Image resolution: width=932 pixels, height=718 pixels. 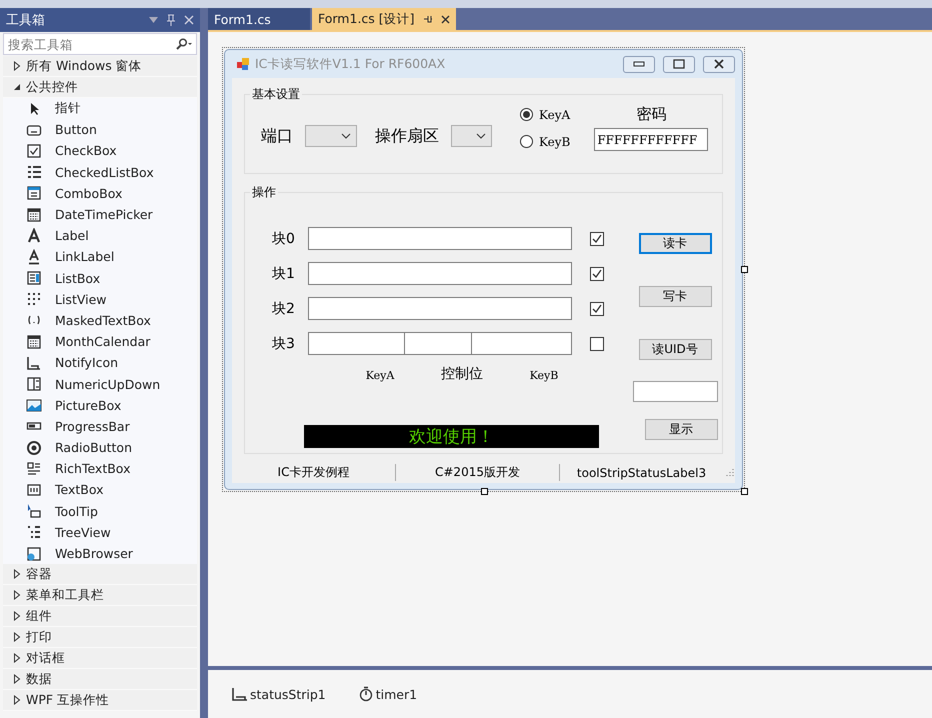 I want to click on show-button: 显示, so click(x=681, y=429).